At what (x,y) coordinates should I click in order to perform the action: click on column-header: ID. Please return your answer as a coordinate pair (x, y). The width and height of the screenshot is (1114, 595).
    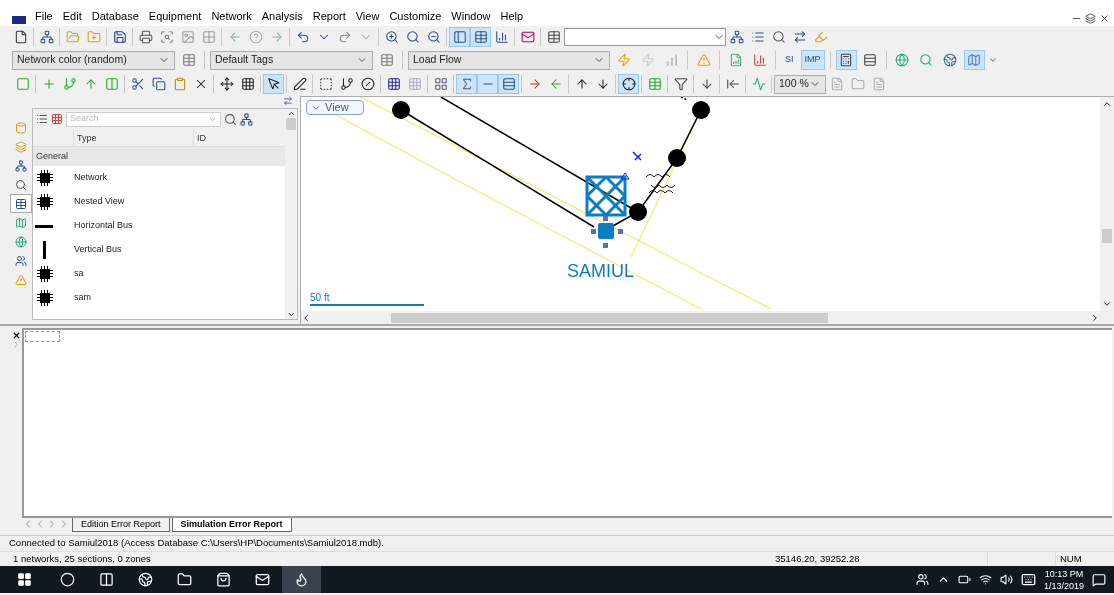
    Looking at the image, I should click on (239, 137).